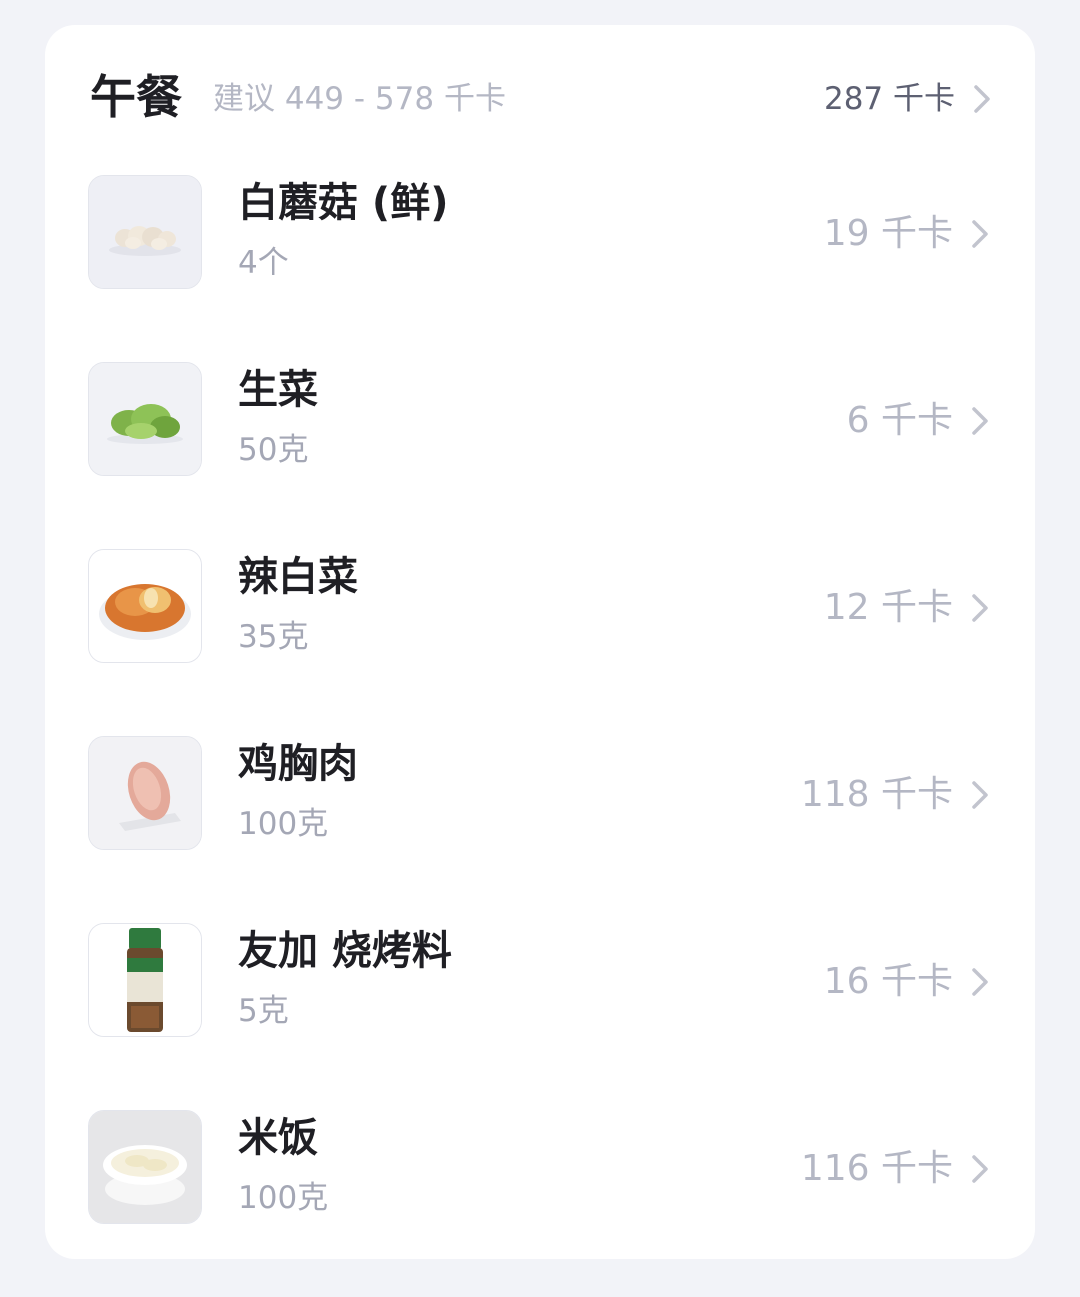 This screenshot has height=1297, width=1080. Describe the element at coordinates (876, 1168) in the screenshot. I see `food-kcal: 116 千卡` at that location.